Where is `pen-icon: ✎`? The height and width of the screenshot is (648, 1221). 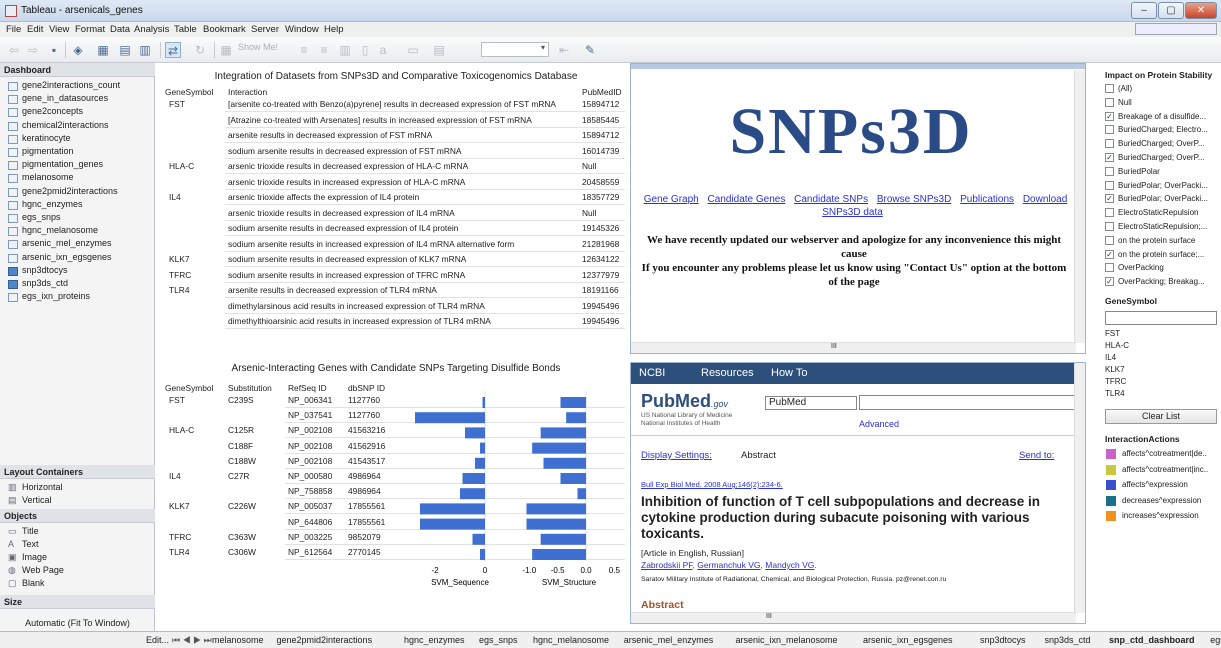 pen-icon: ✎ is located at coordinates (590, 50).